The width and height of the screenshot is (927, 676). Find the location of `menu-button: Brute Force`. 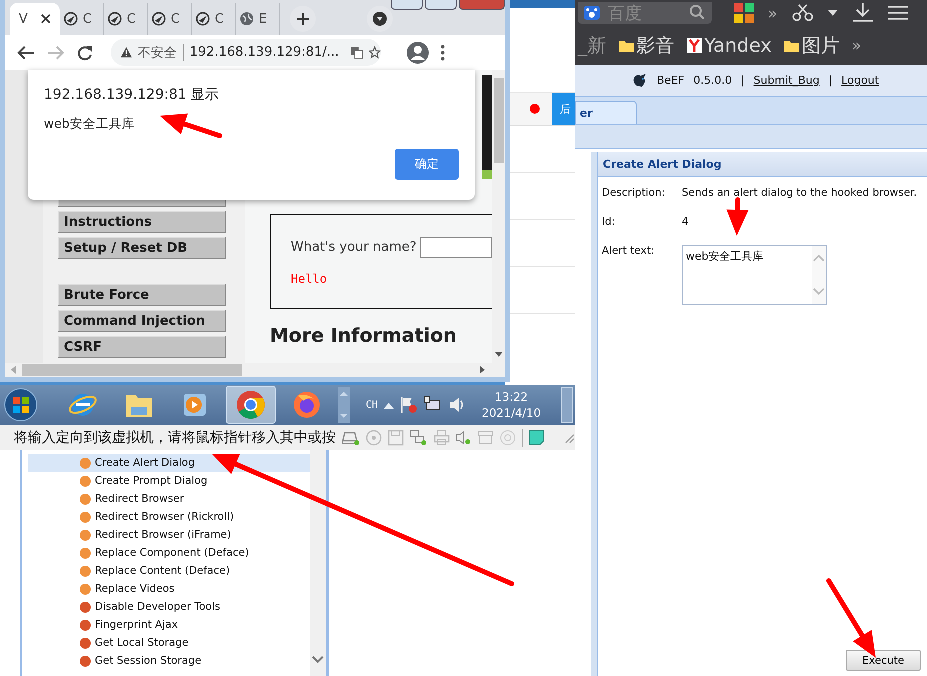

menu-button: Brute Force is located at coordinates (142, 295).